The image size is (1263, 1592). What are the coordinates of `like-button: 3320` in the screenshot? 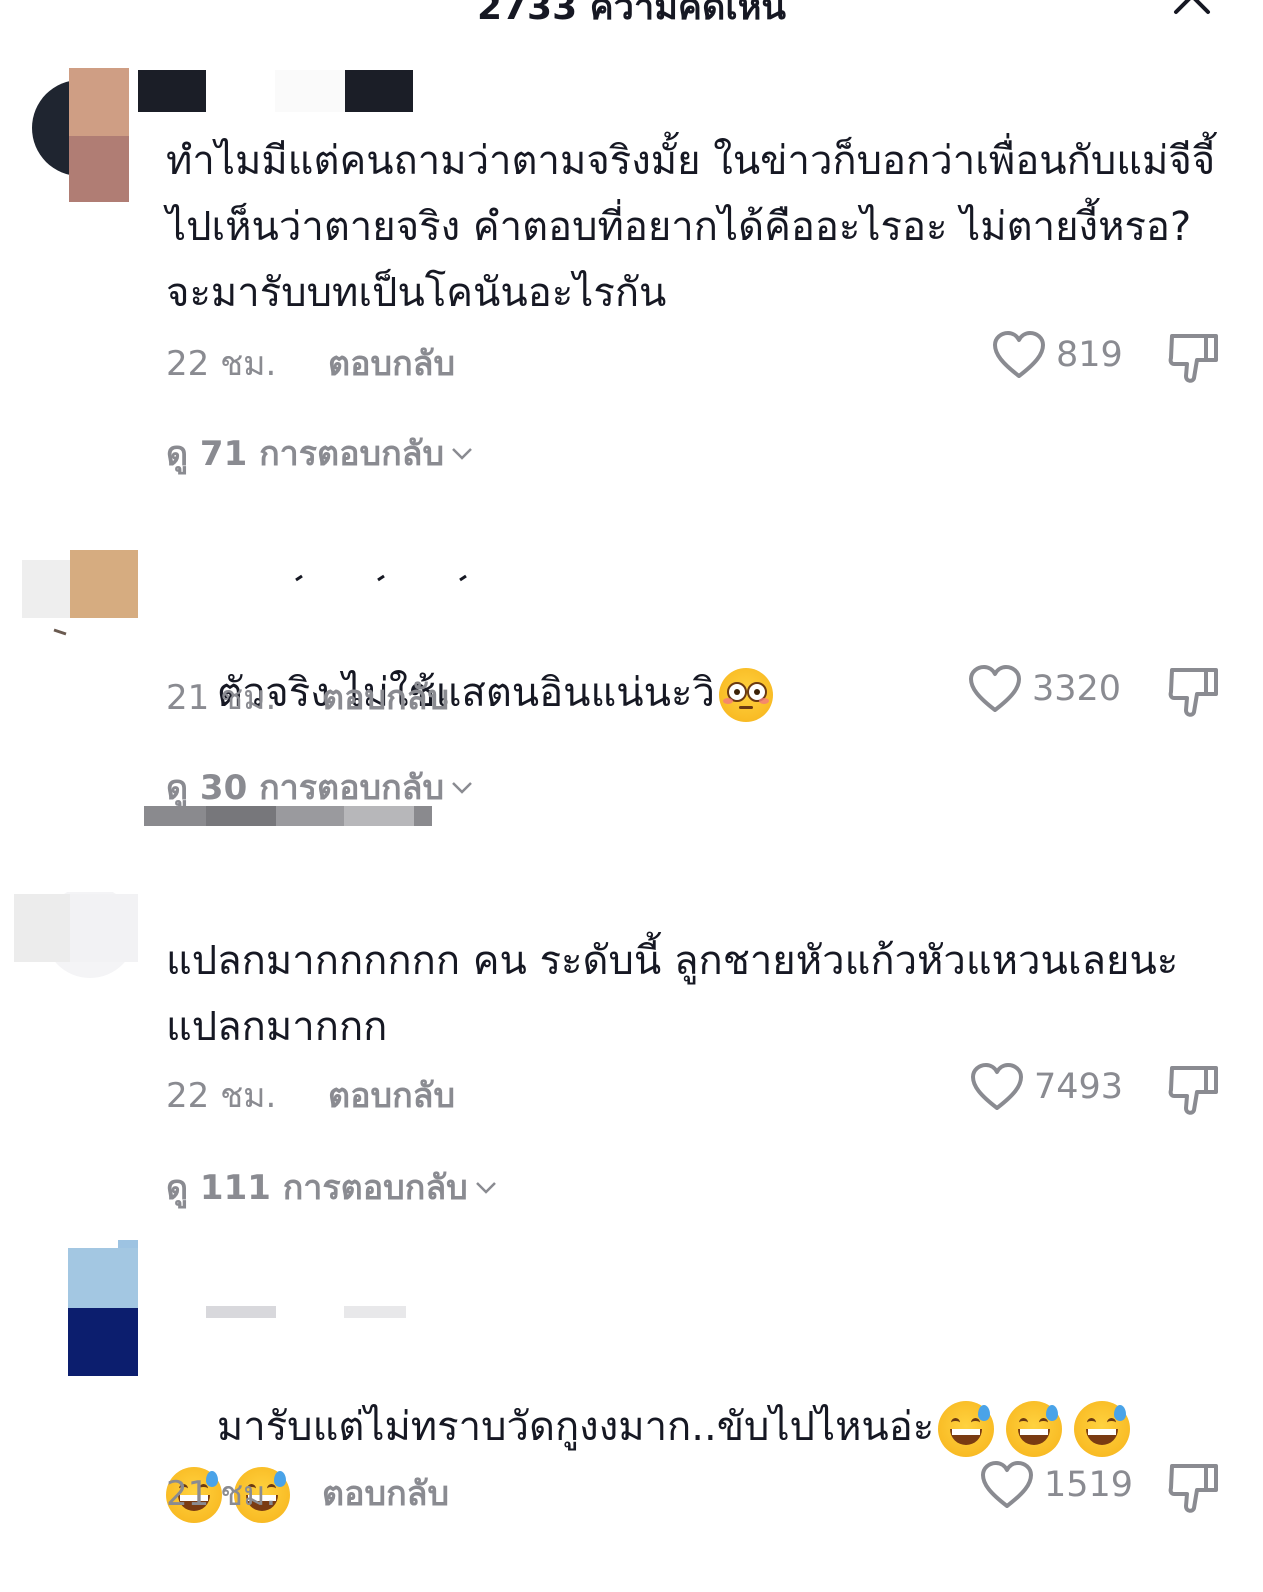 It's located at (1044, 689).